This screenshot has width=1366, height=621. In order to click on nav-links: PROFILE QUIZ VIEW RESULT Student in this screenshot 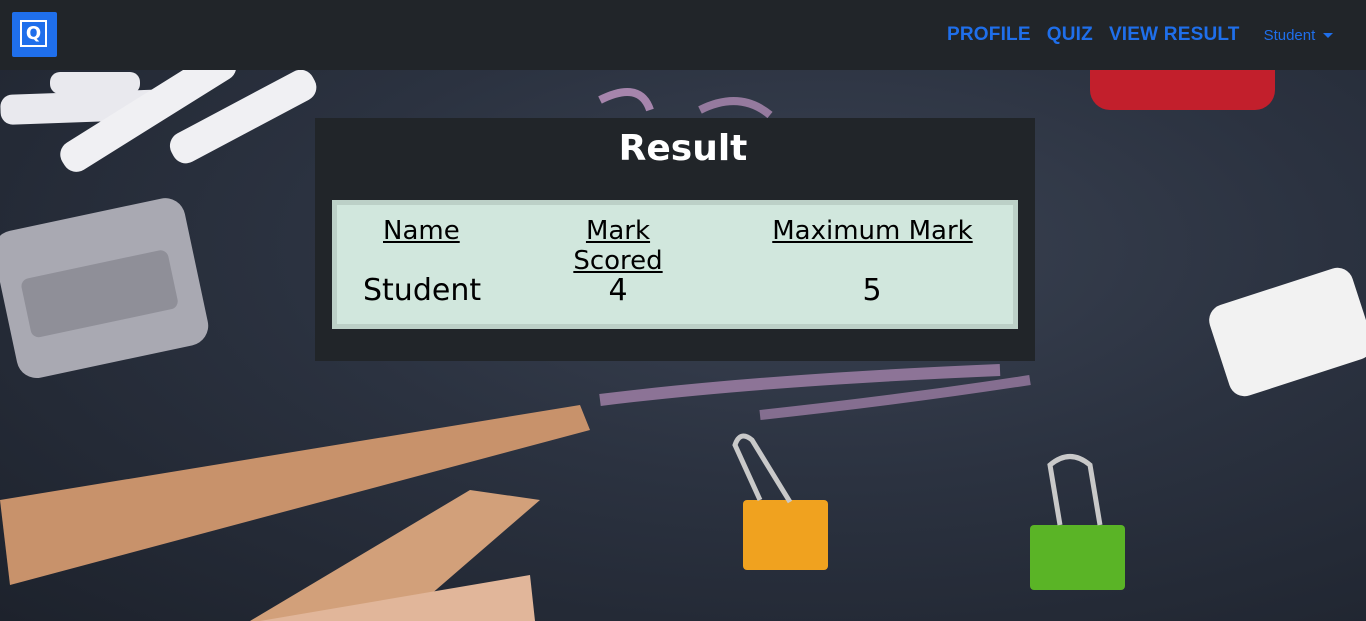, I will do `click(1140, 35)`.